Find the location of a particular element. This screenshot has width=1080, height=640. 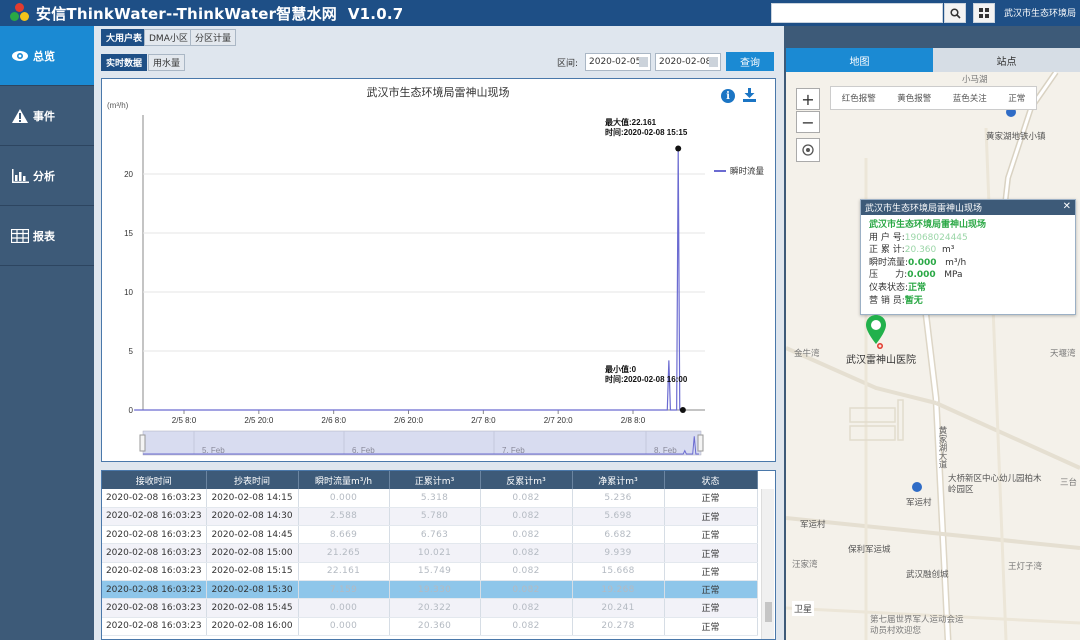

x-tick-label: 2/6 20:0 is located at coordinates (408, 420).